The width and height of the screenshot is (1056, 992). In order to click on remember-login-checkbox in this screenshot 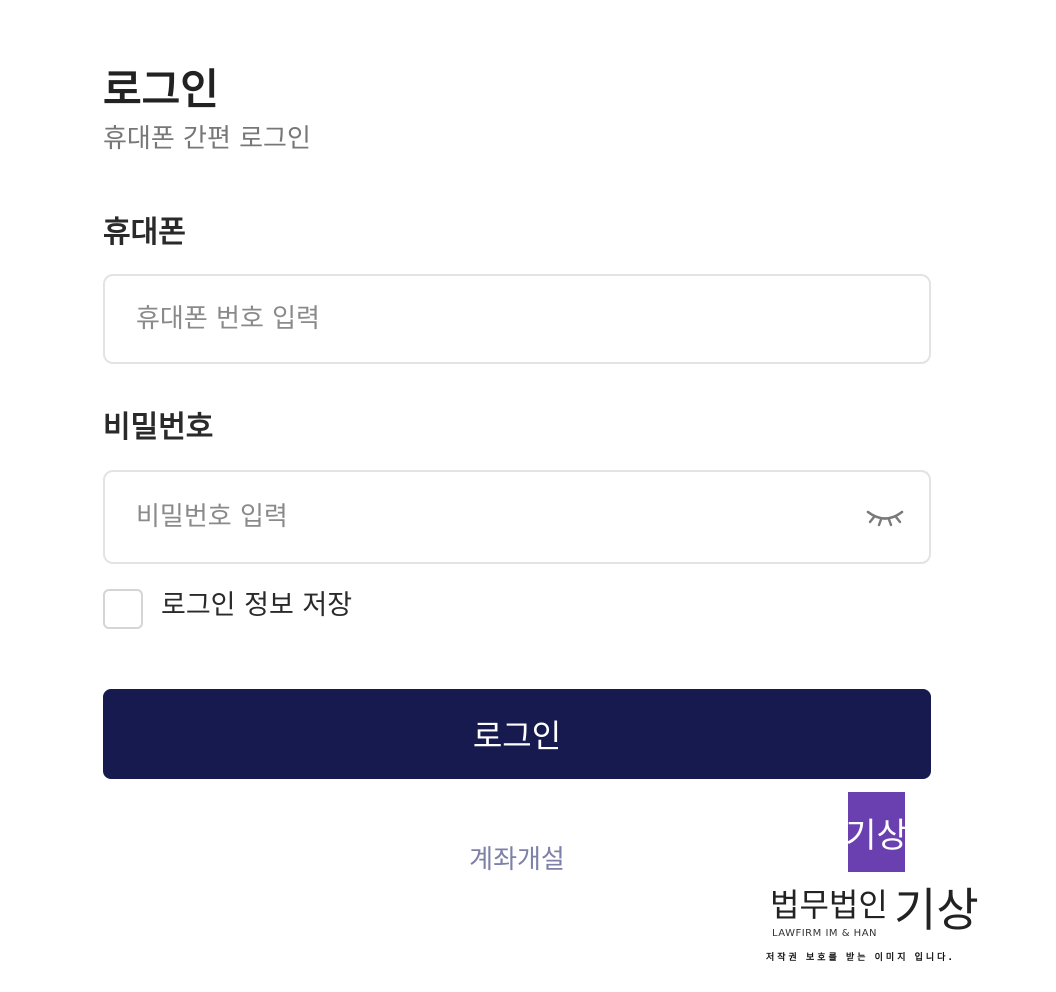, I will do `click(123, 609)`.